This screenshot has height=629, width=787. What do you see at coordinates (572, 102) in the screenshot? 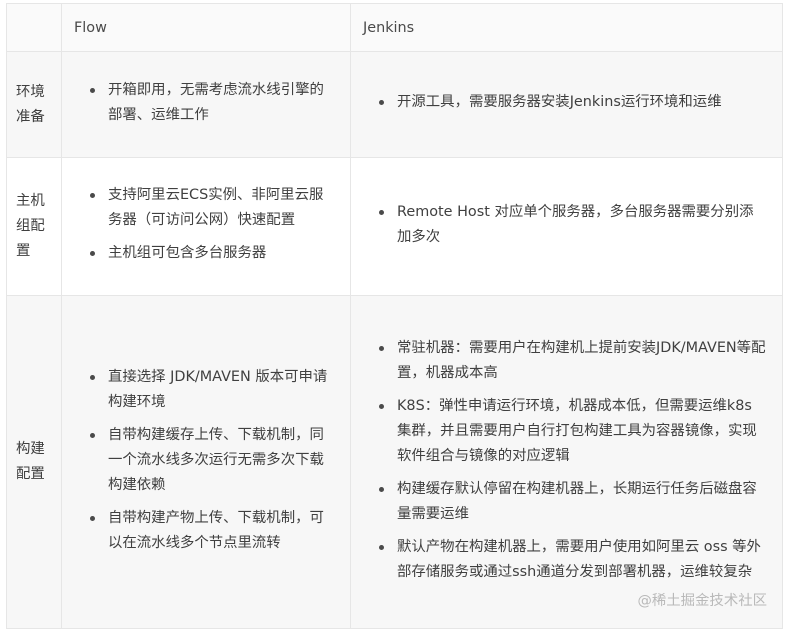
I see `list-item: 开源工具，需要服务器安装Jenkins运行环境和运维` at bounding box center [572, 102].